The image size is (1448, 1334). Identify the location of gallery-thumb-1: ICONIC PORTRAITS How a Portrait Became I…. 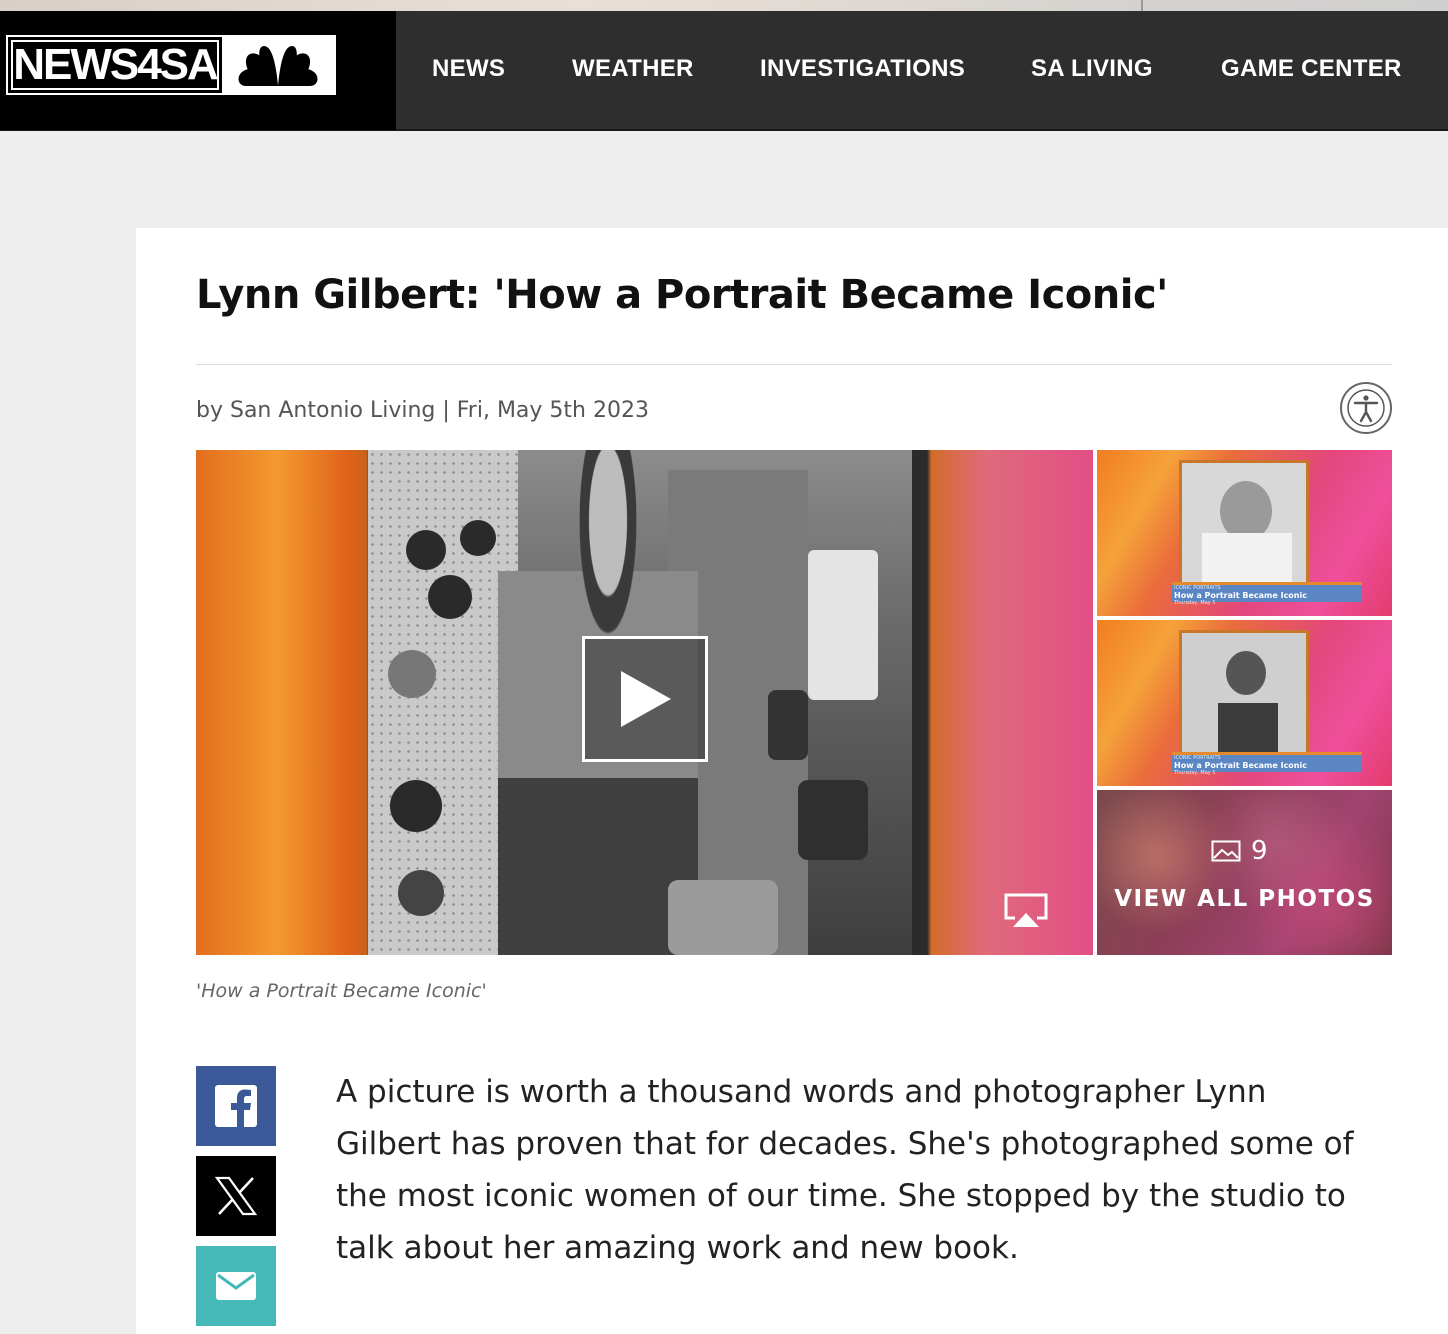
(1244, 533).